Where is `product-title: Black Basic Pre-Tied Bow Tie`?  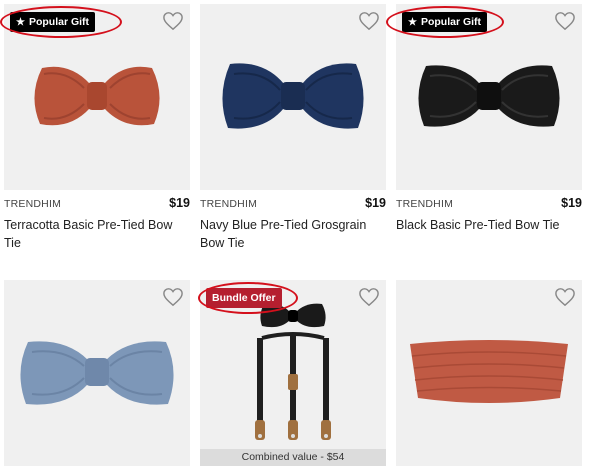
product-title: Black Basic Pre-Tied Bow Tie is located at coordinates (489, 225).